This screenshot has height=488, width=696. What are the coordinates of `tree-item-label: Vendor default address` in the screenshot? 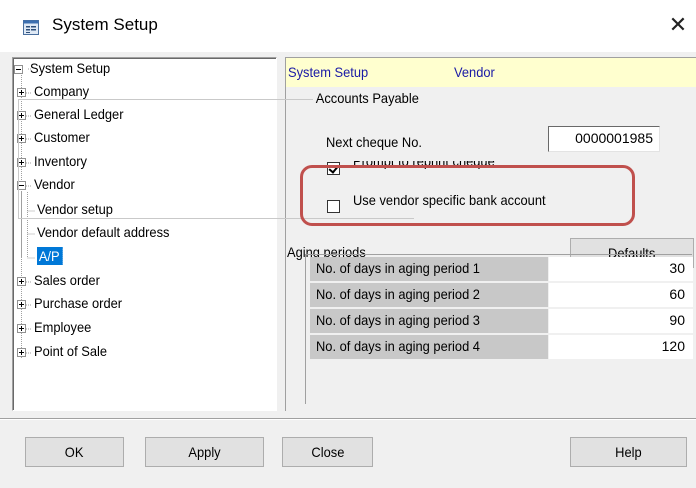 It's located at (103, 232).